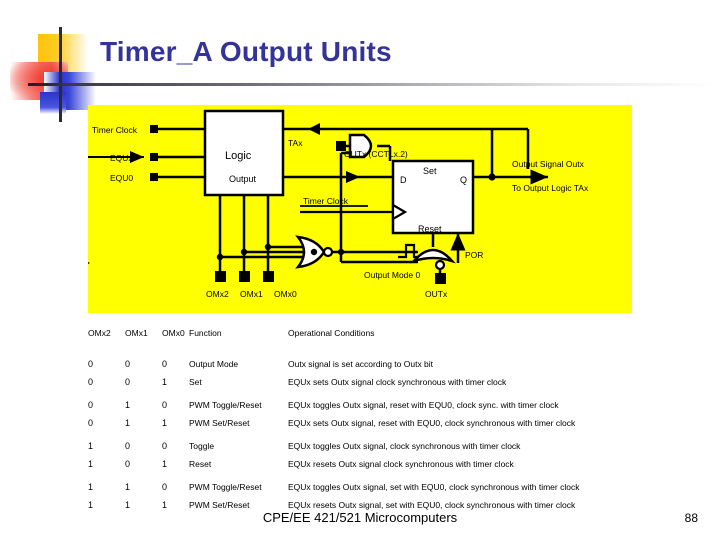 The height and width of the screenshot is (540, 720). What do you see at coordinates (474, 255) in the screenshot?
I see `label-por: POR` at bounding box center [474, 255].